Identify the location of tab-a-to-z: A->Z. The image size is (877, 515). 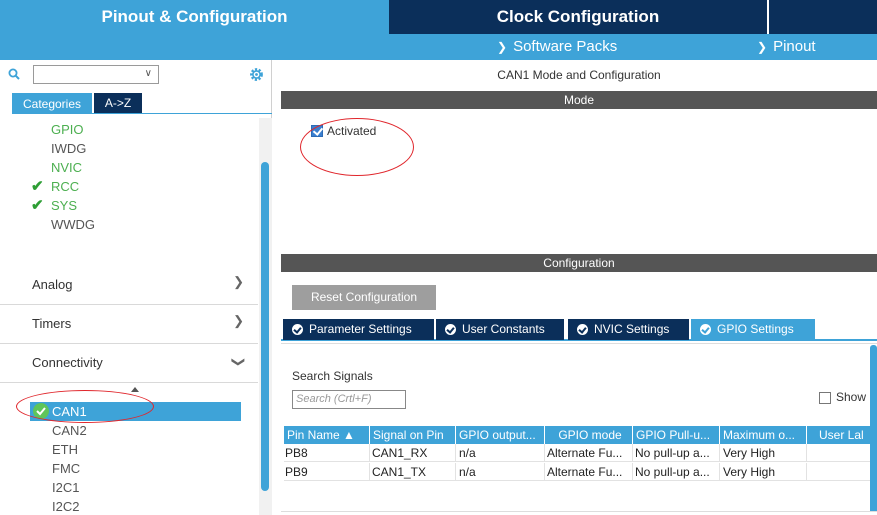
(118, 103).